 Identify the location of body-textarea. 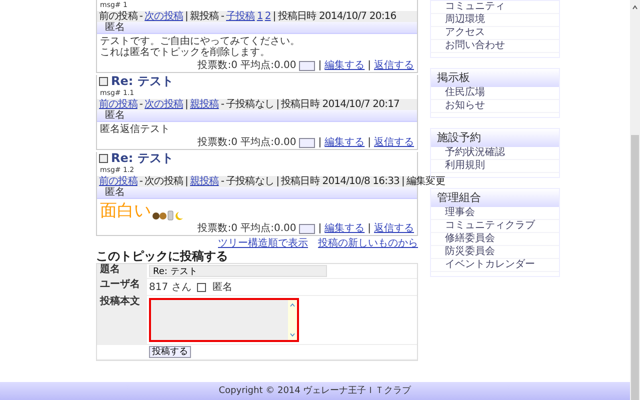
(224, 320).